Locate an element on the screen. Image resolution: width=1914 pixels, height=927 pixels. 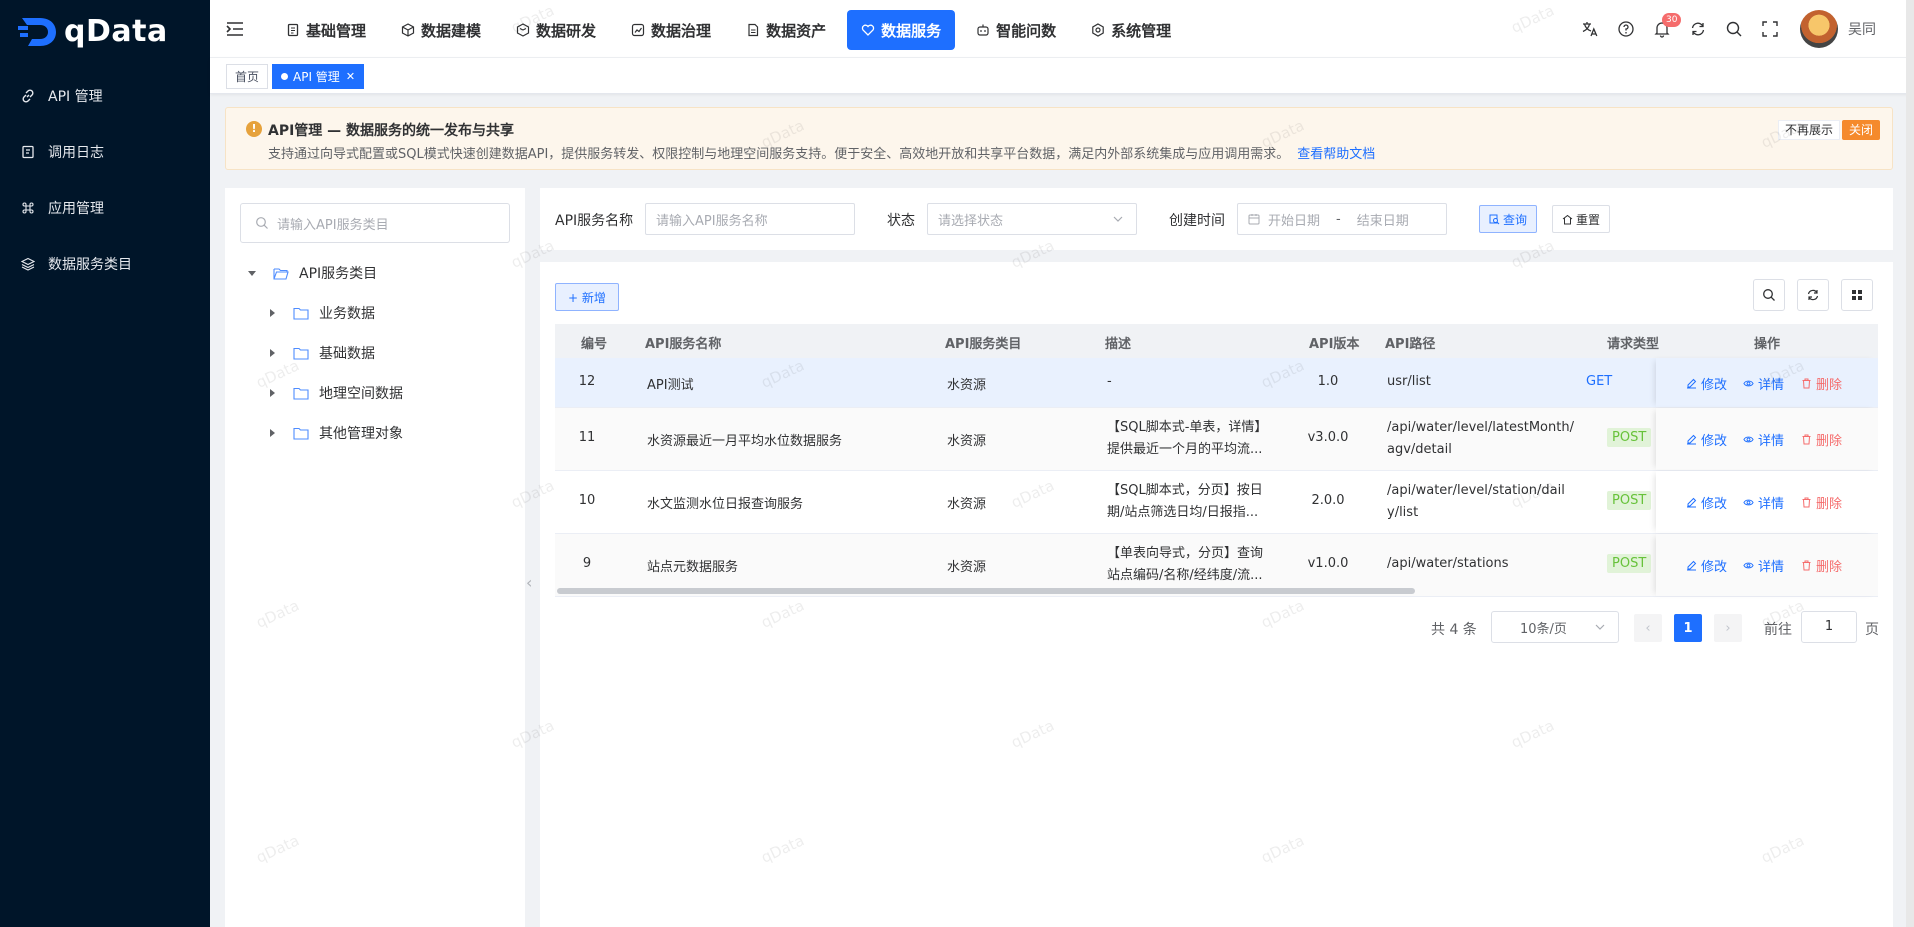
nav-data-modeling: 数据建模 is located at coordinates (441, 30).